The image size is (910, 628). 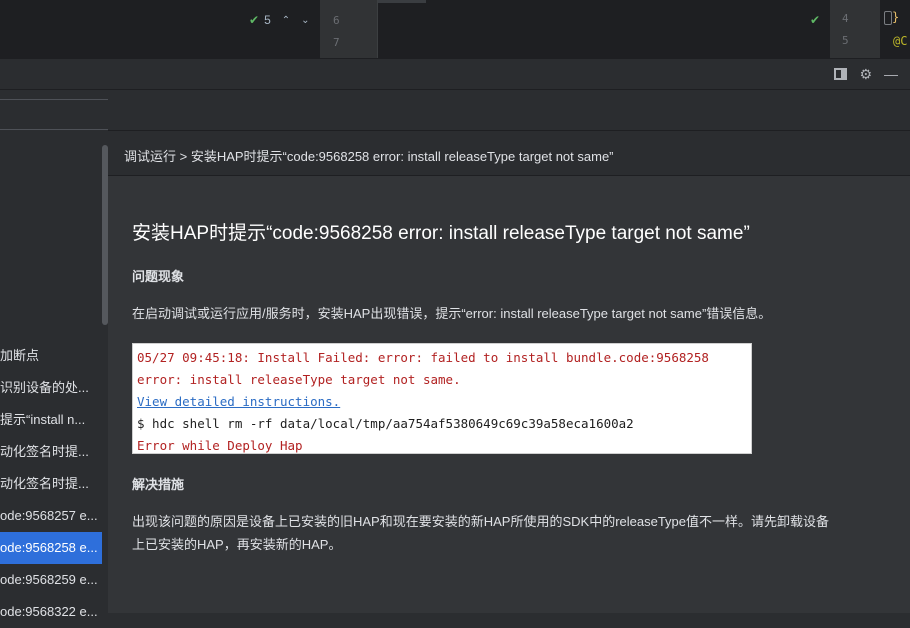 What do you see at coordinates (845, 18) in the screenshot?
I see `line-number: 4` at bounding box center [845, 18].